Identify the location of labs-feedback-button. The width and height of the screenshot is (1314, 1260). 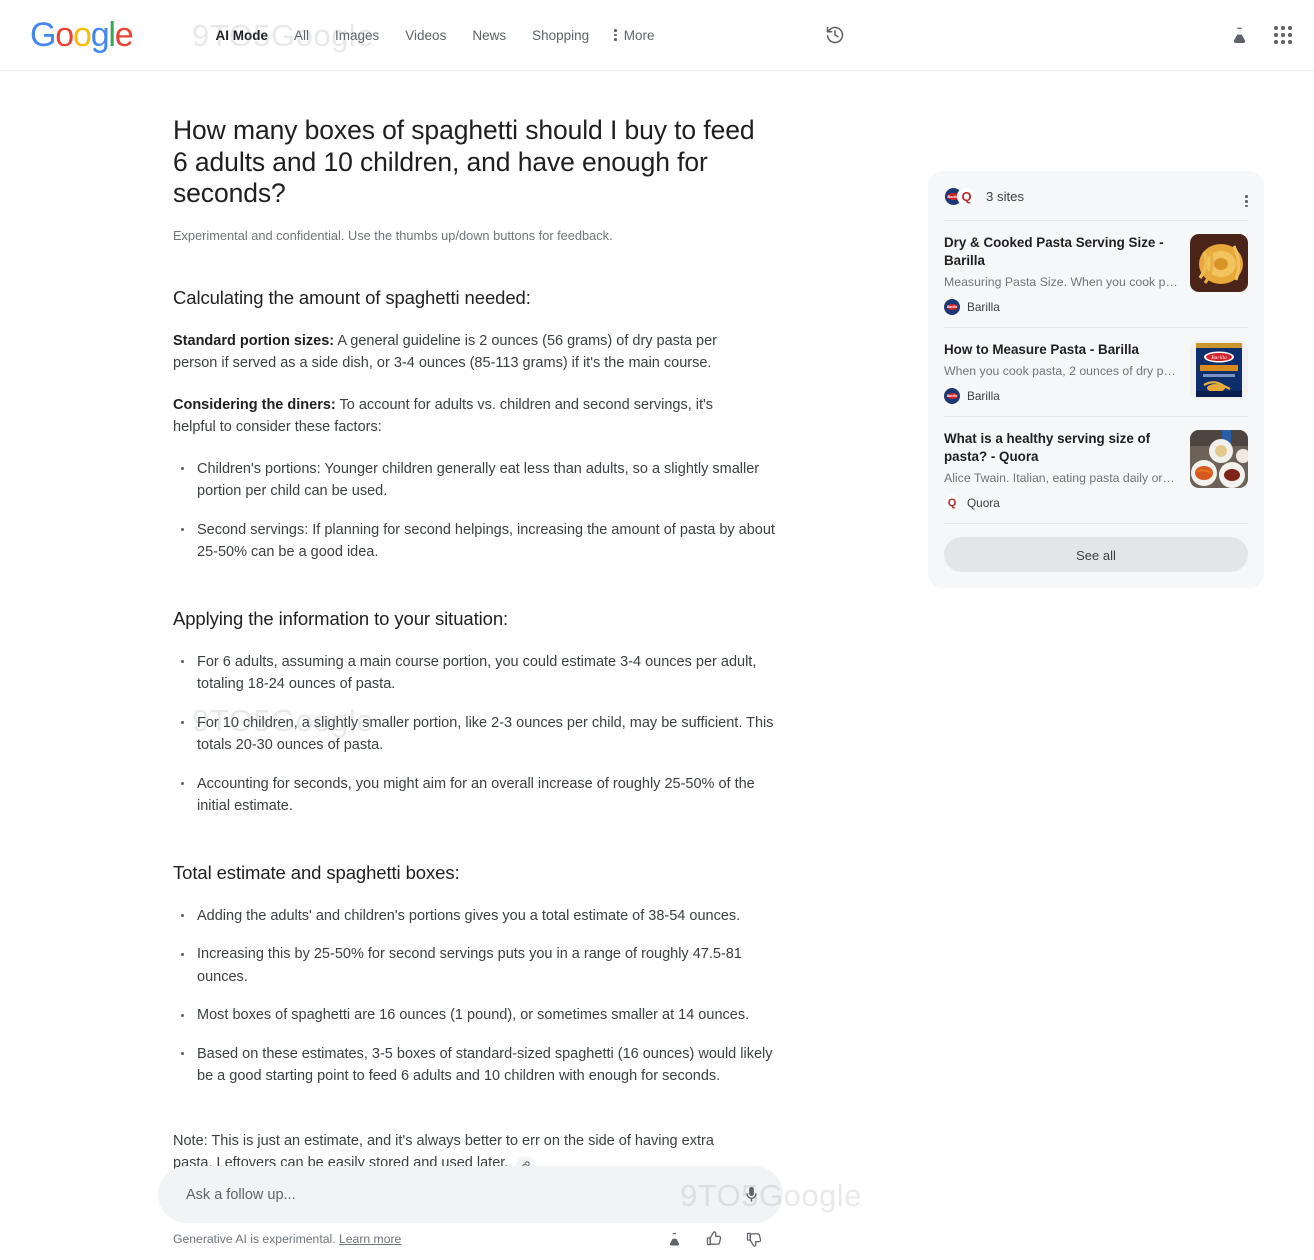
(674, 1239).